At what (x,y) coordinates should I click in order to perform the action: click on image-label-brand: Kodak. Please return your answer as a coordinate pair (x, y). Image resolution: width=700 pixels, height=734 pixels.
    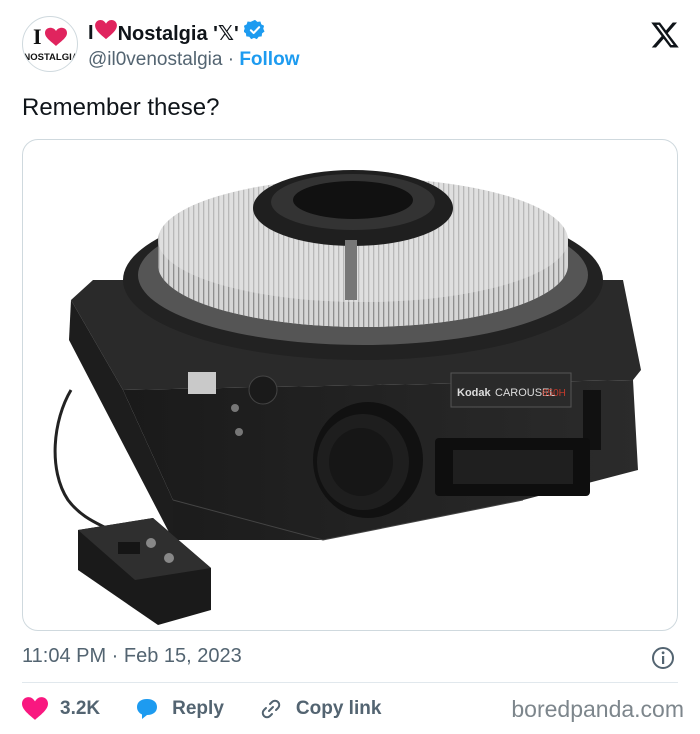
    Looking at the image, I should click on (474, 393).